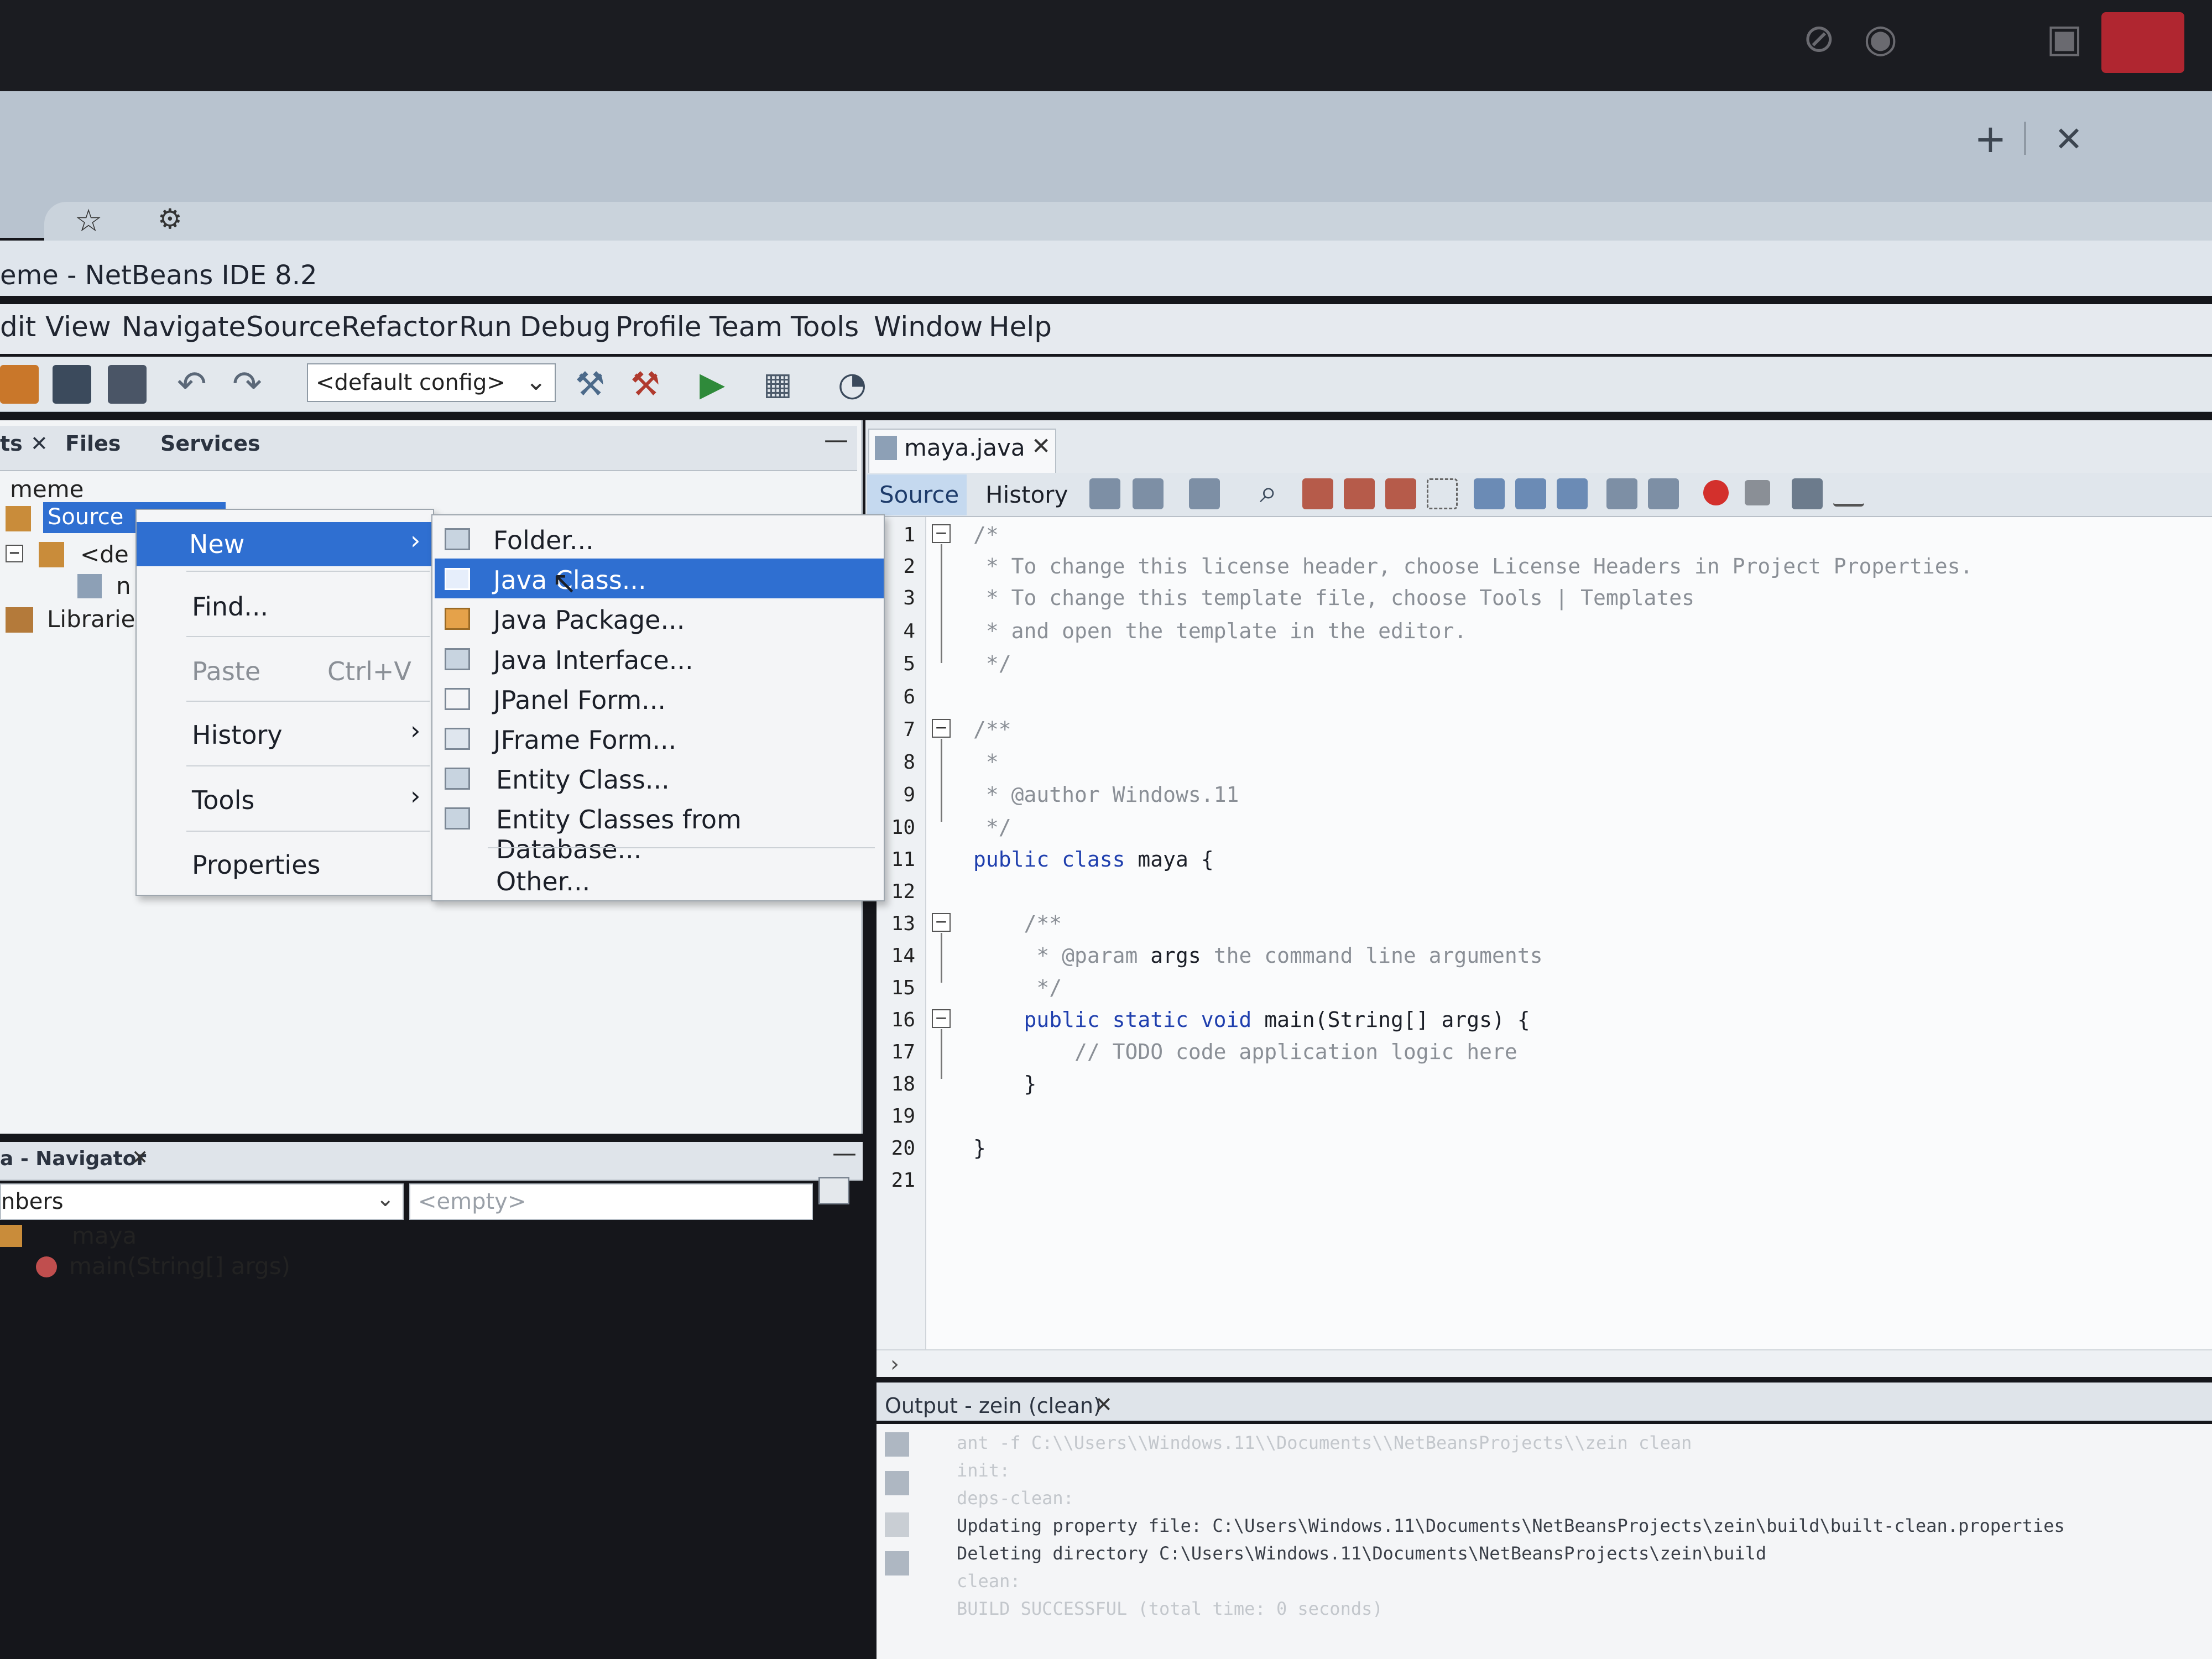 The height and width of the screenshot is (1659, 2212). I want to click on forward-icon, so click(1205, 494).